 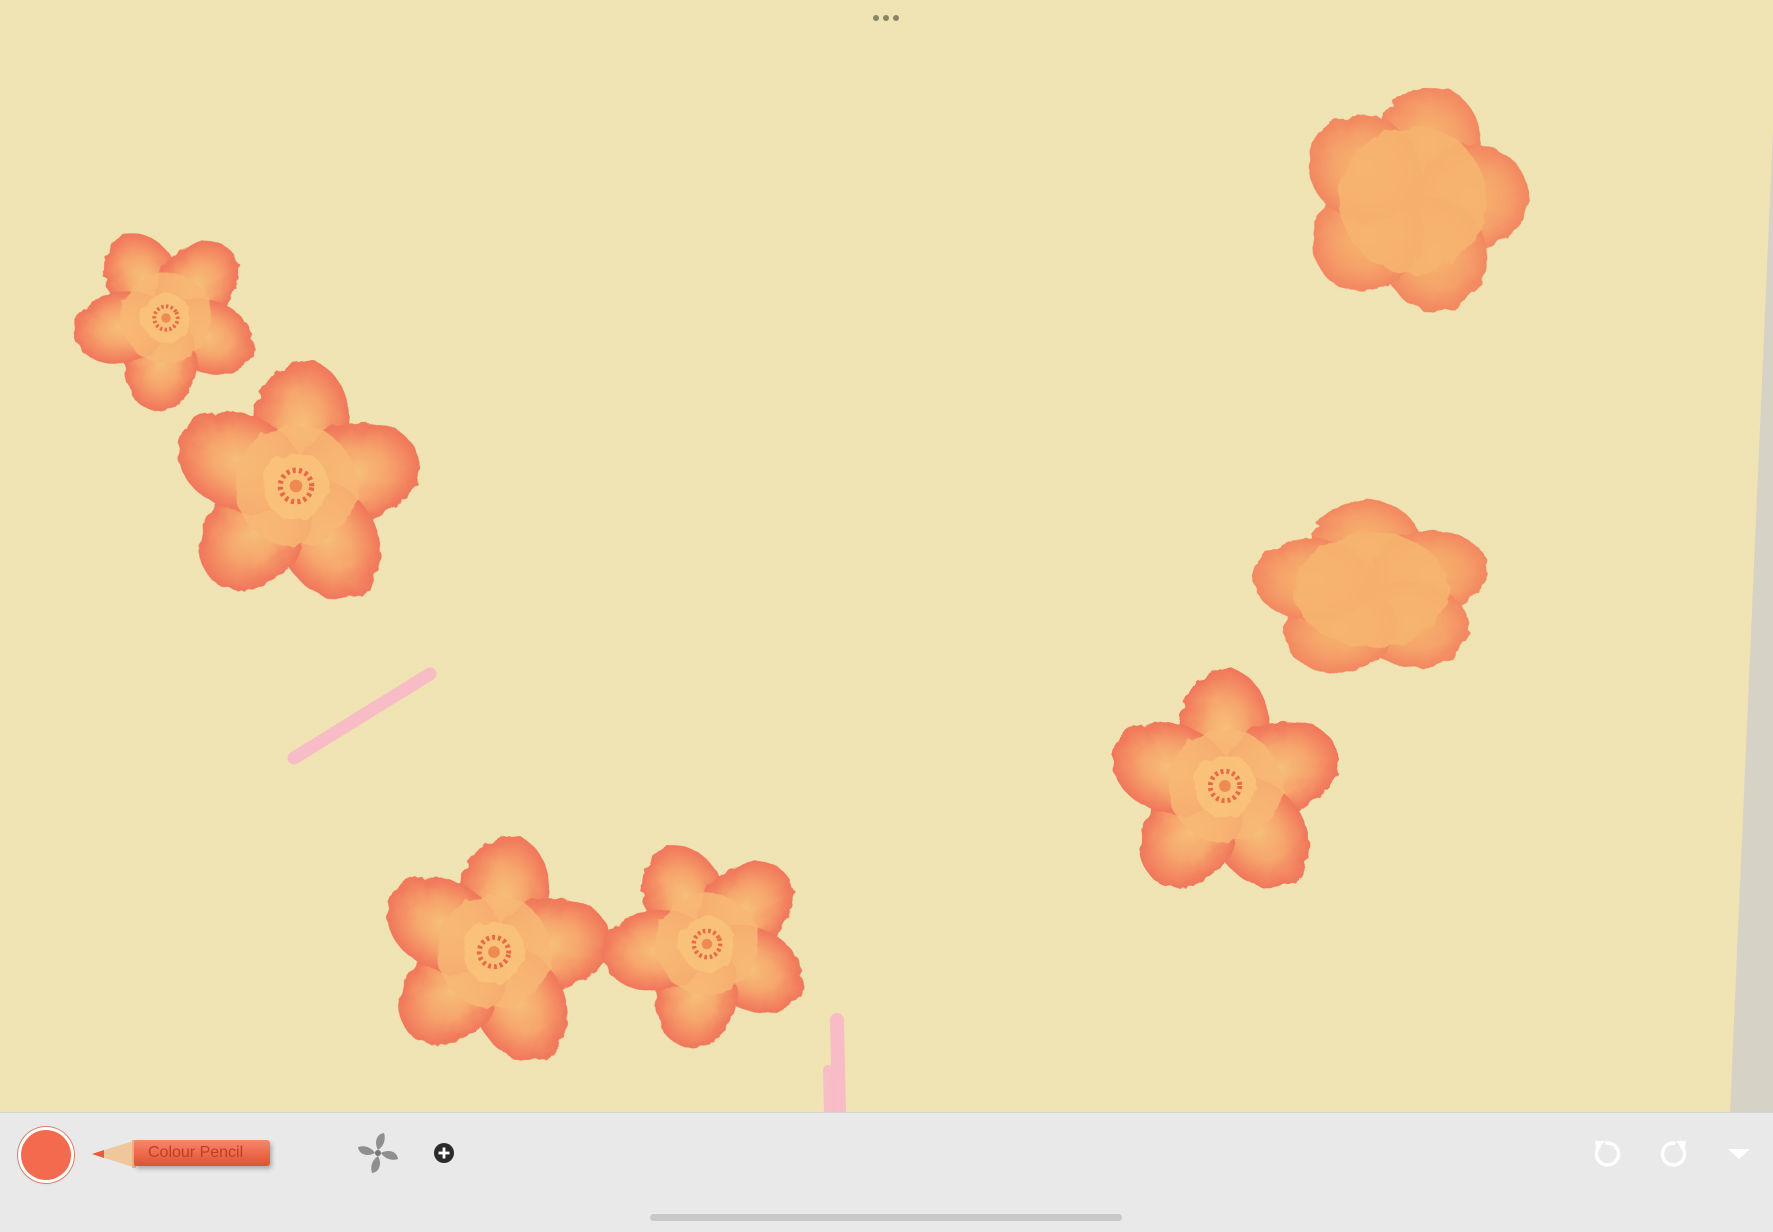 I want to click on pencil-tip-icon, so click(x=114, y=1154).